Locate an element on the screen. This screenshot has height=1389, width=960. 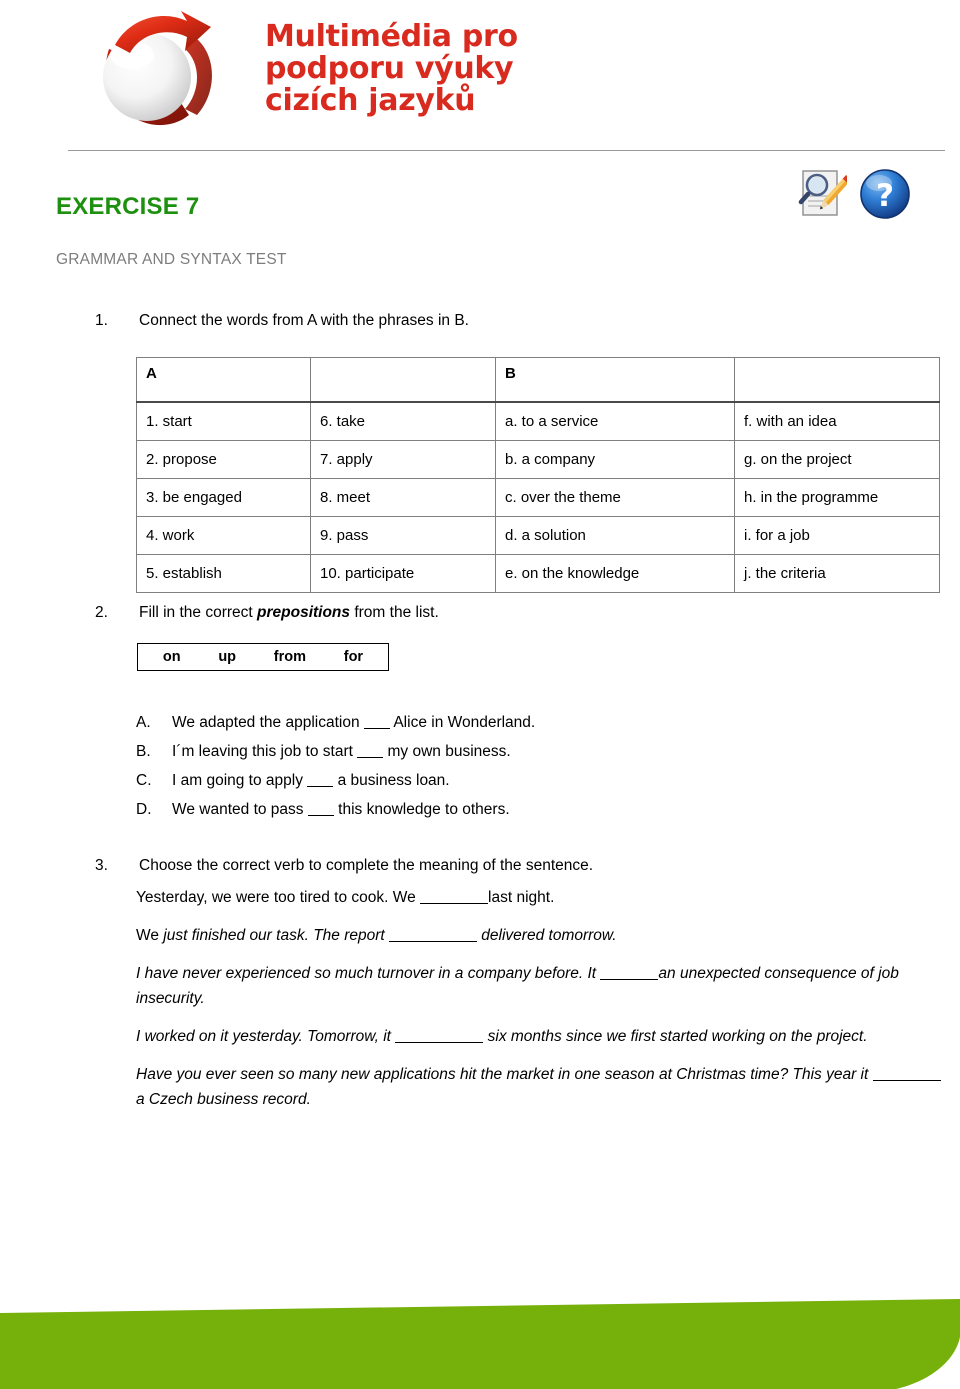
item-text-post: this knowledge to others. is located at coordinates (421, 809).